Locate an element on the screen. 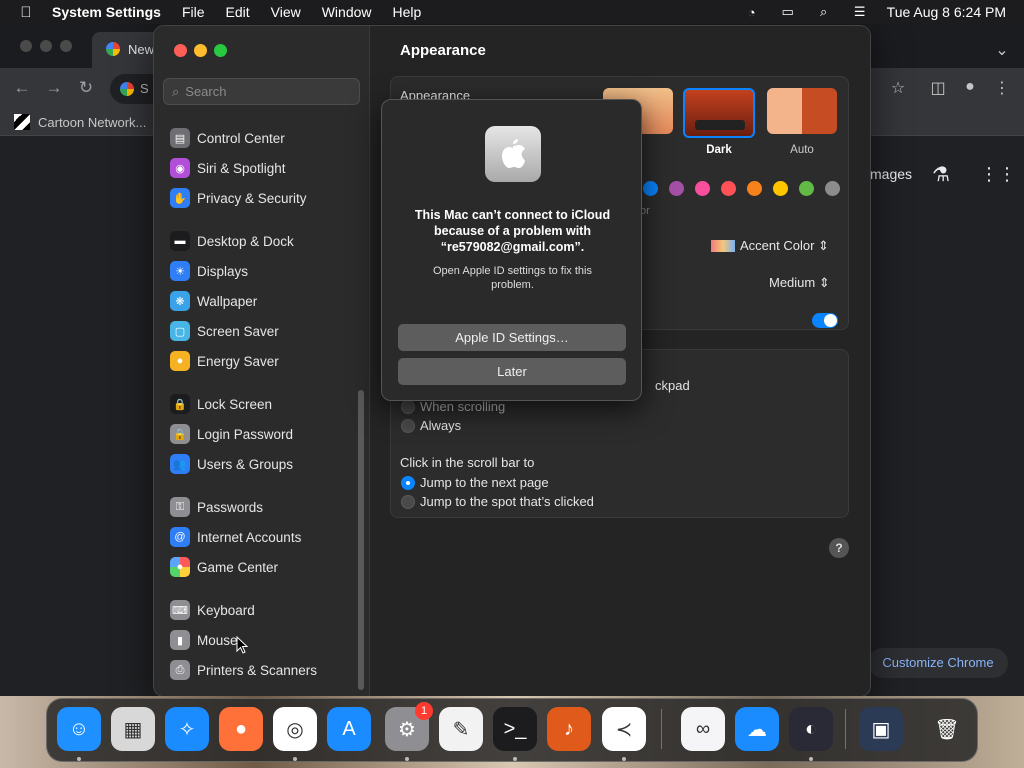  radio-when-scrolling is located at coordinates (408, 407).